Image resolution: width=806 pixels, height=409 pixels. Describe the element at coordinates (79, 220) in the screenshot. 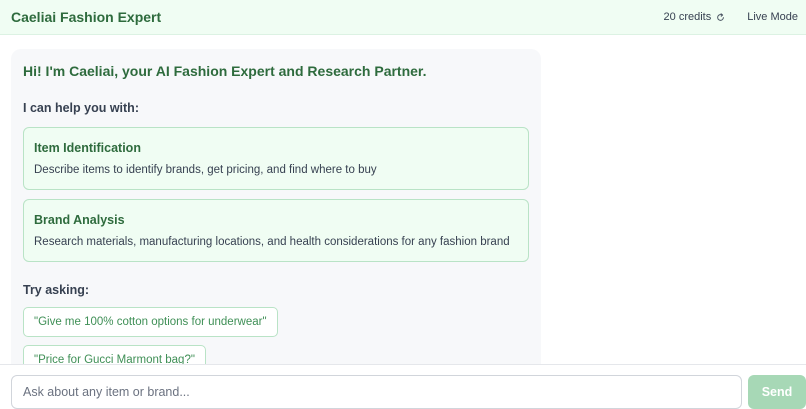

I see `capability-title: Brand Analysis` at that location.